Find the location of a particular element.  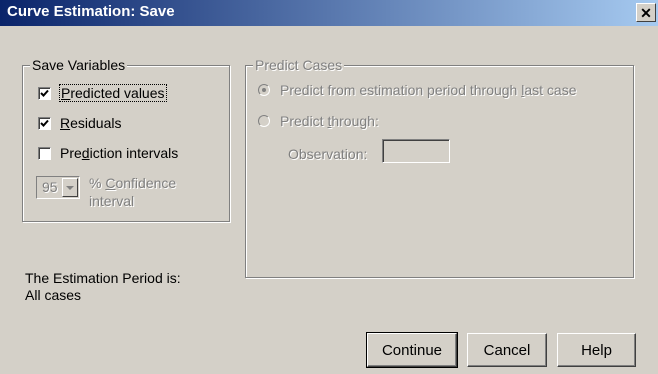

chevron-down-icon is located at coordinates (70, 187).